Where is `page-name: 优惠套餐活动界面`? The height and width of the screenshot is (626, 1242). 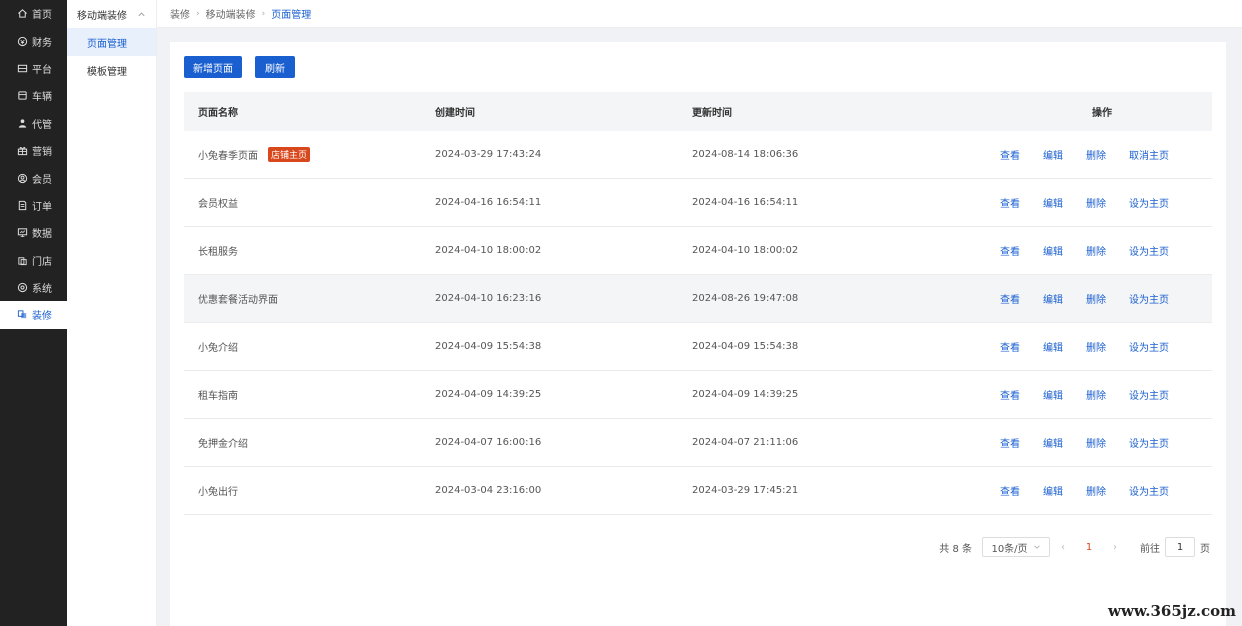
page-name: 优惠套餐活动界面 is located at coordinates (238, 300).